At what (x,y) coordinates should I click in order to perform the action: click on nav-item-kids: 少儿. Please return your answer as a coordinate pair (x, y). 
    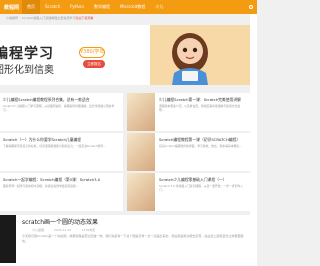
    Looking at the image, I should click on (159, 7).